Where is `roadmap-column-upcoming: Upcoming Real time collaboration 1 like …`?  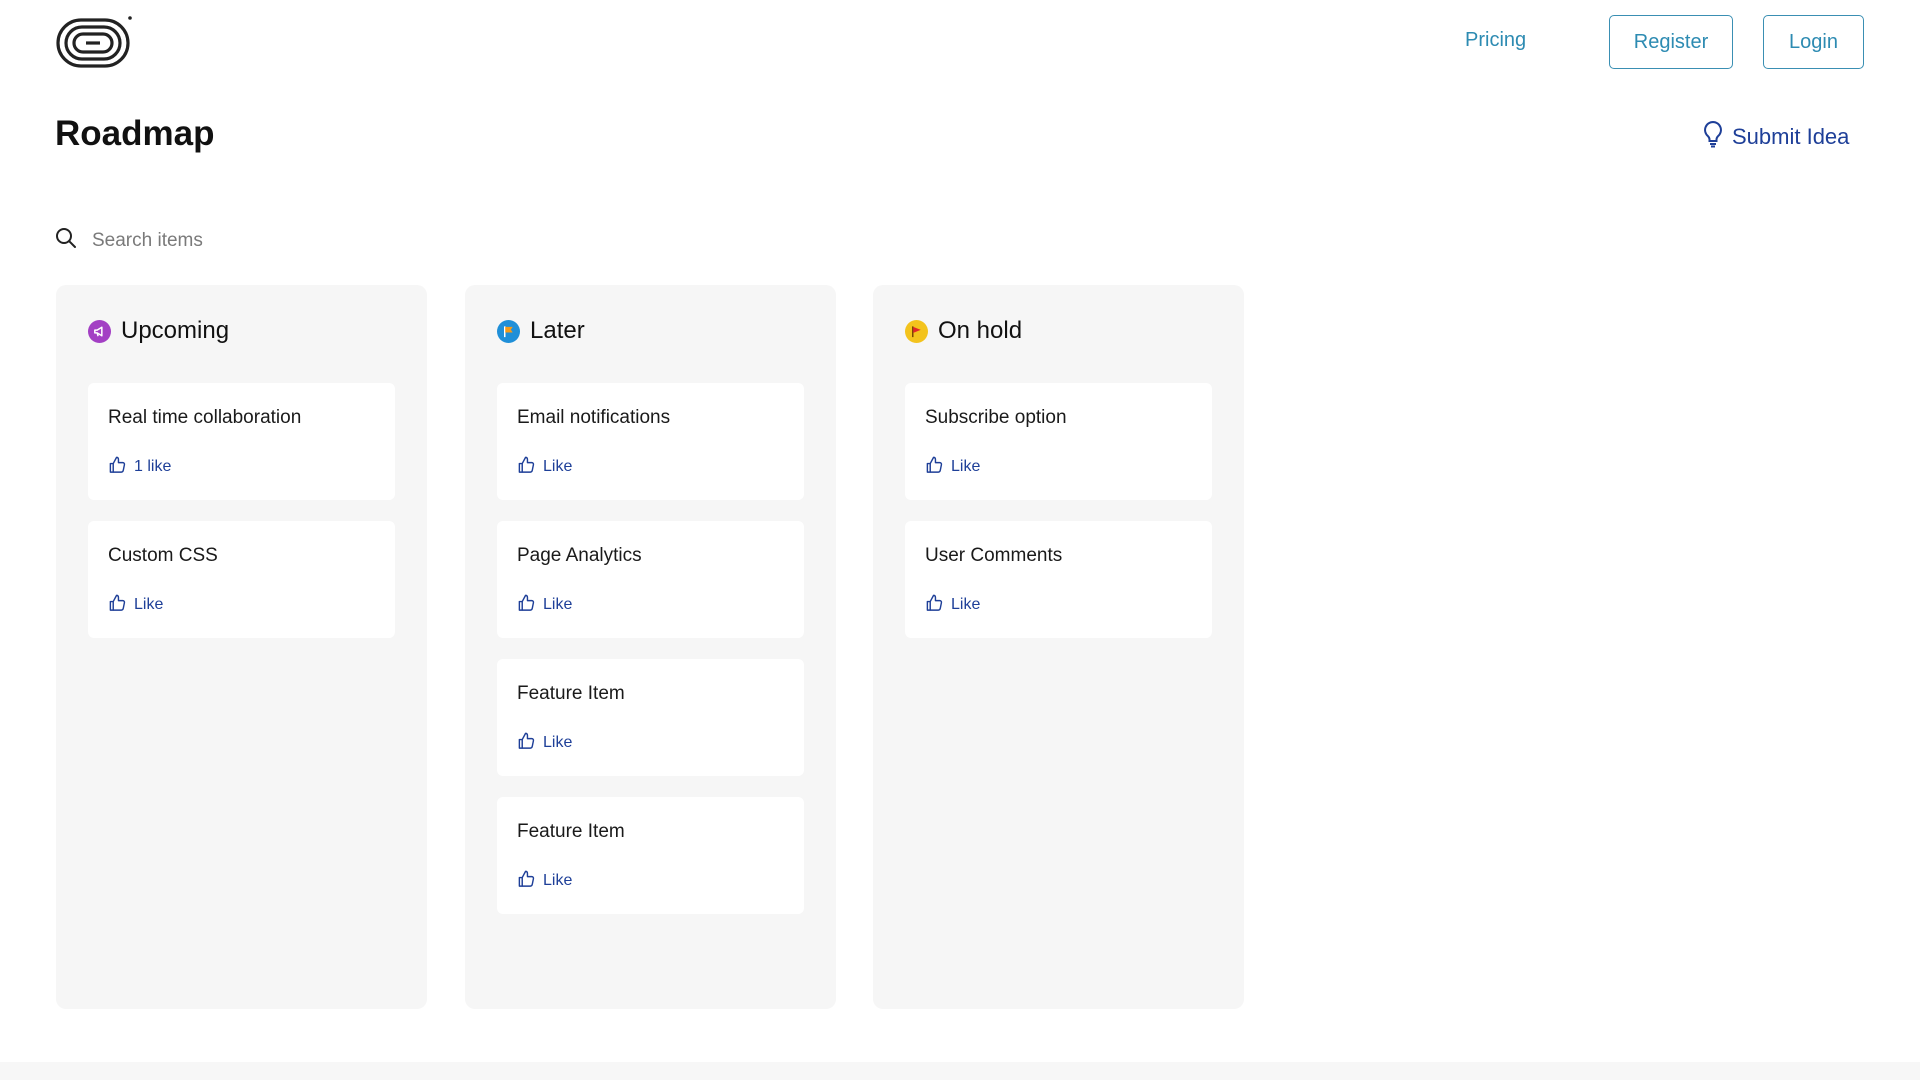 roadmap-column-upcoming: Upcoming Real time collaboration 1 like … is located at coordinates (241, 647).